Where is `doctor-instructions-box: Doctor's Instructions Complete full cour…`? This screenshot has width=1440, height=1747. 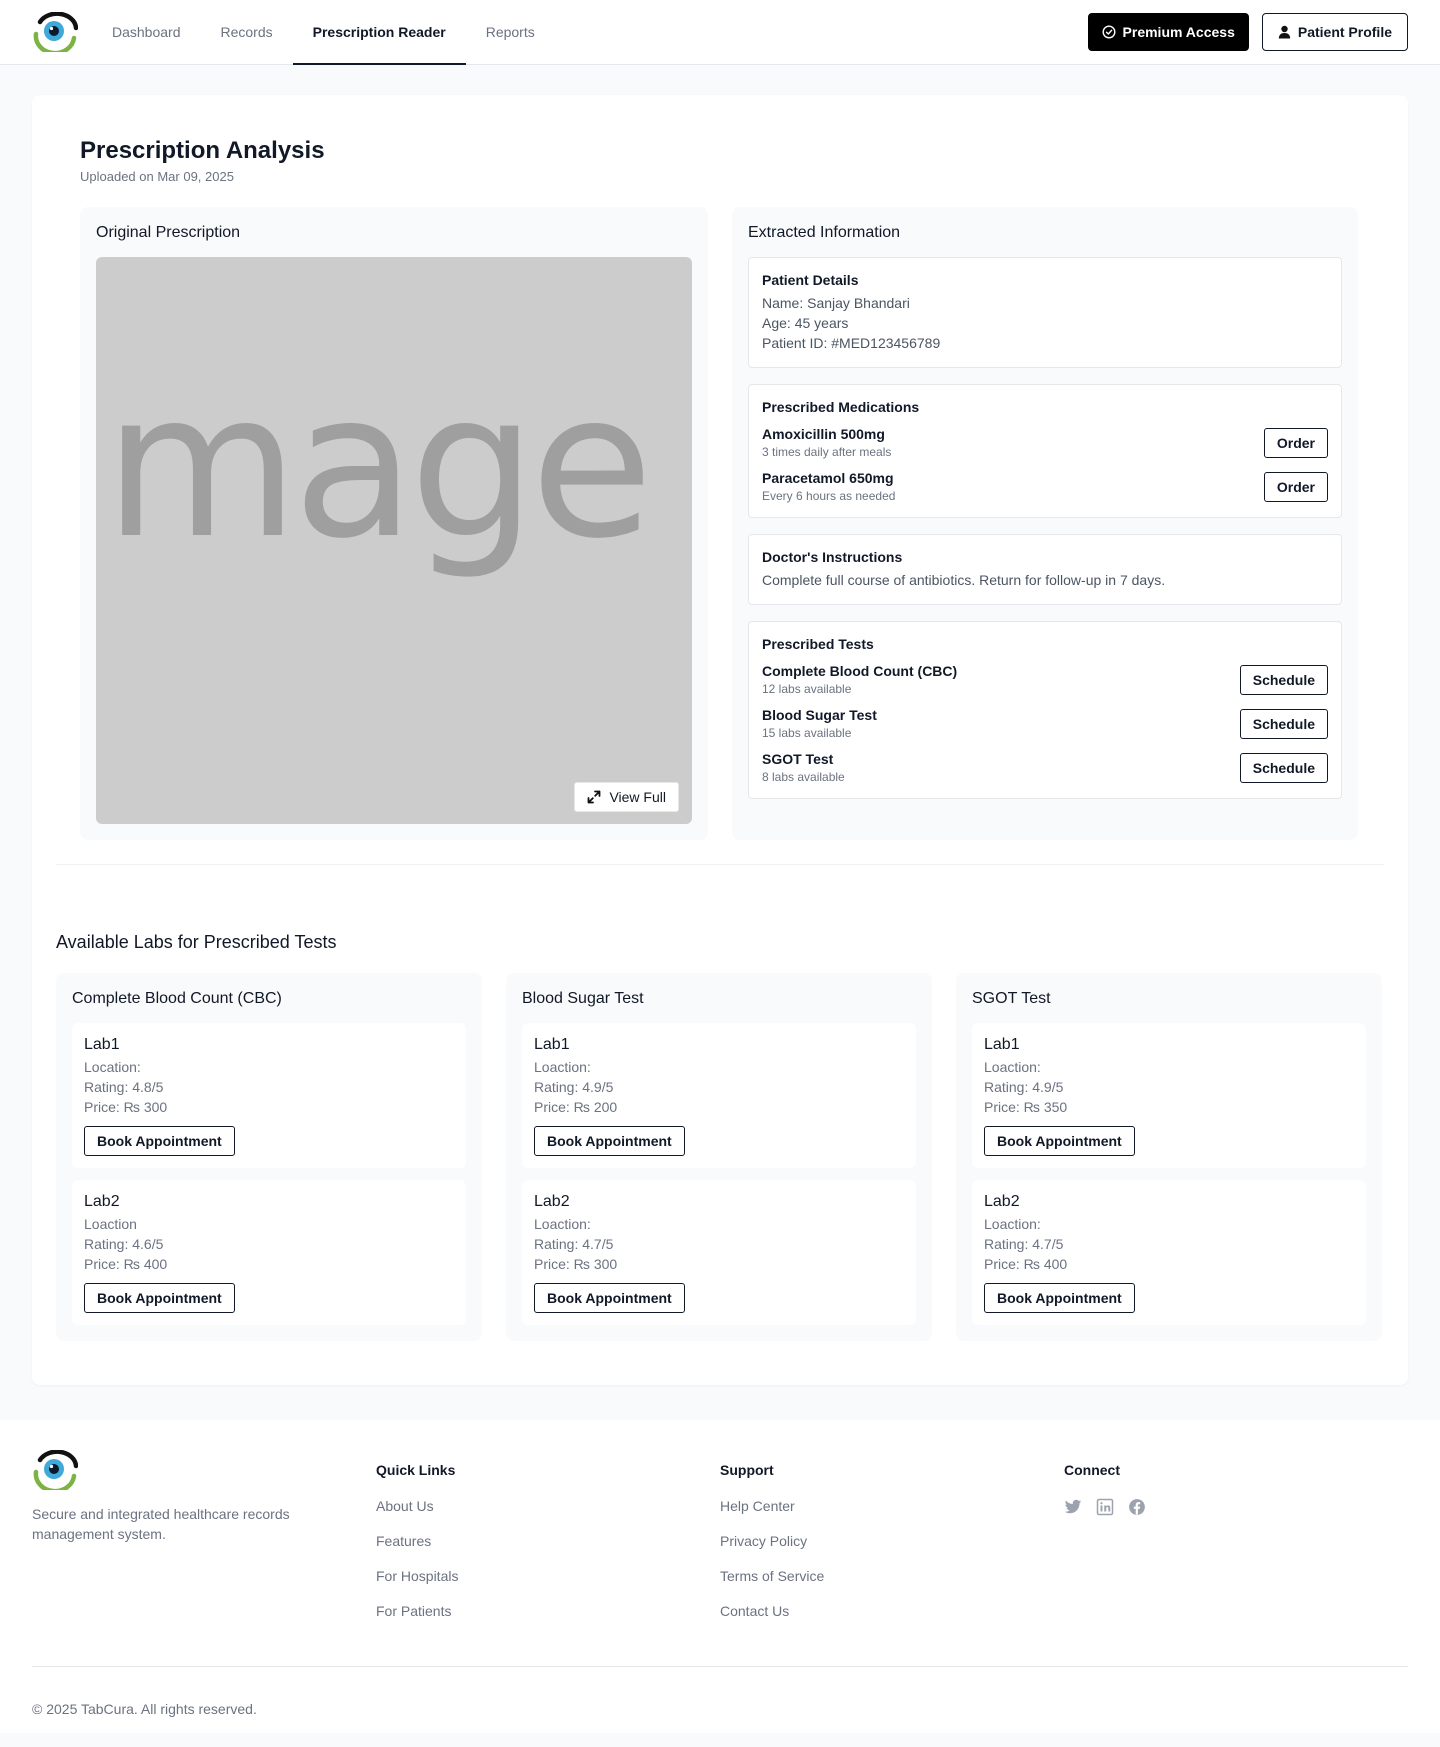 doctor-instructions-box: Doctor's Instructions Complete full cour… is located at coordinates (1045, 569).